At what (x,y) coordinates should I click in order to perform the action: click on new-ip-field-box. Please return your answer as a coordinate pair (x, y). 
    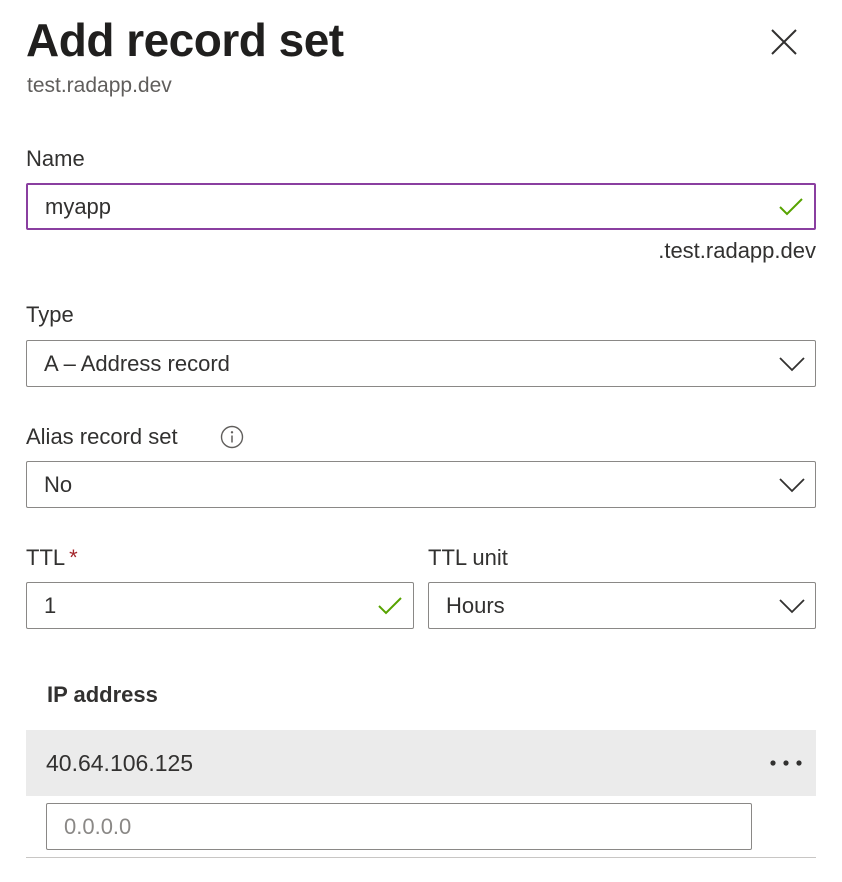
    Looking at the image, I should click on (399, 826).